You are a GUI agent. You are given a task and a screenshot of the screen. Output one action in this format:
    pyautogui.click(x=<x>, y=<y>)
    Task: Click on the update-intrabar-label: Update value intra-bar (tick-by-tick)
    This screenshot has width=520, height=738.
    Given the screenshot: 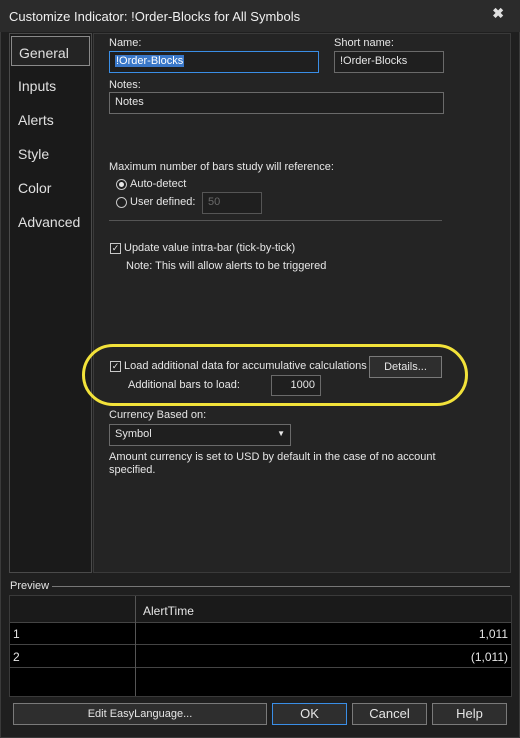 What is the action you would take?
    pyautogui.click(x=210, y=248)
    